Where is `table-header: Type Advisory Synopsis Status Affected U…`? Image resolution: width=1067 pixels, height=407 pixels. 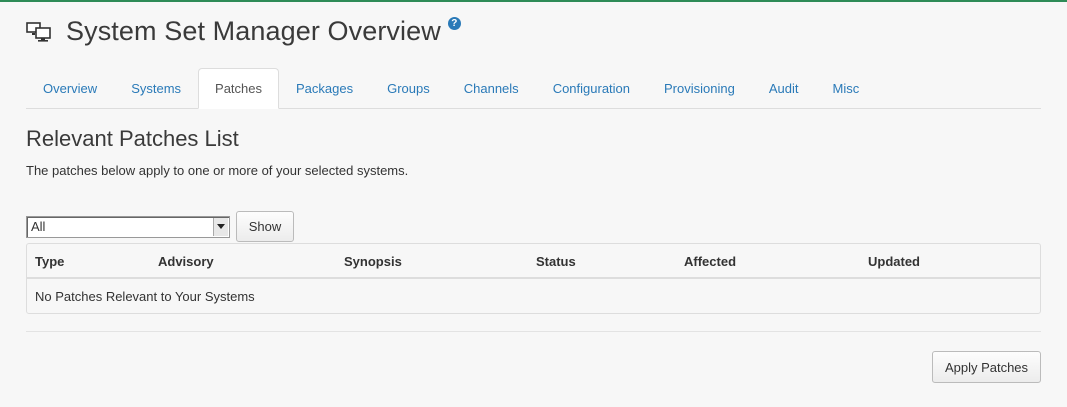
table-header: Type Advisory Synopsis Status Affected U… is located at coordinates (533, 261).